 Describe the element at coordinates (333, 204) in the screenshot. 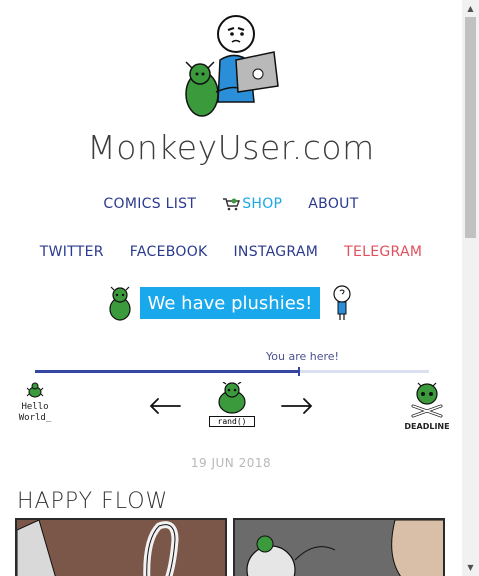

I see `nav-about-link: ABOUT` at that location.